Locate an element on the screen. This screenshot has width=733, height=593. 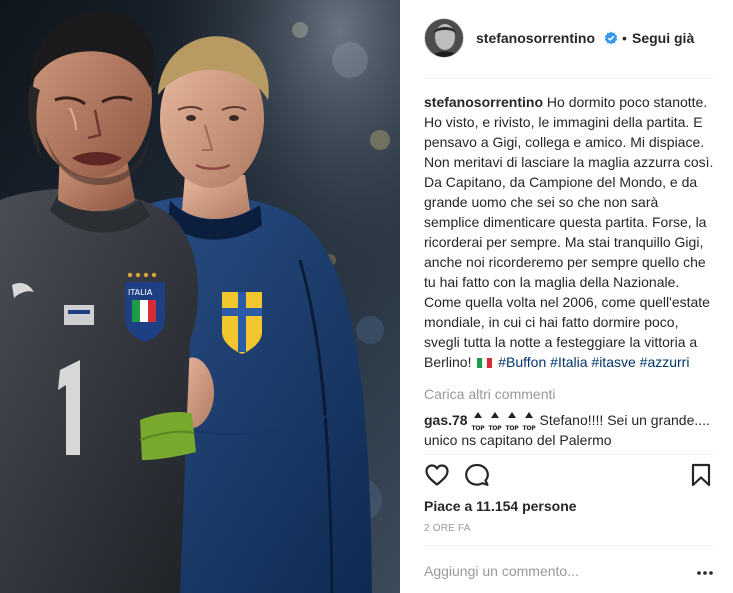
heart-icon is located at coordinates (437, 475).